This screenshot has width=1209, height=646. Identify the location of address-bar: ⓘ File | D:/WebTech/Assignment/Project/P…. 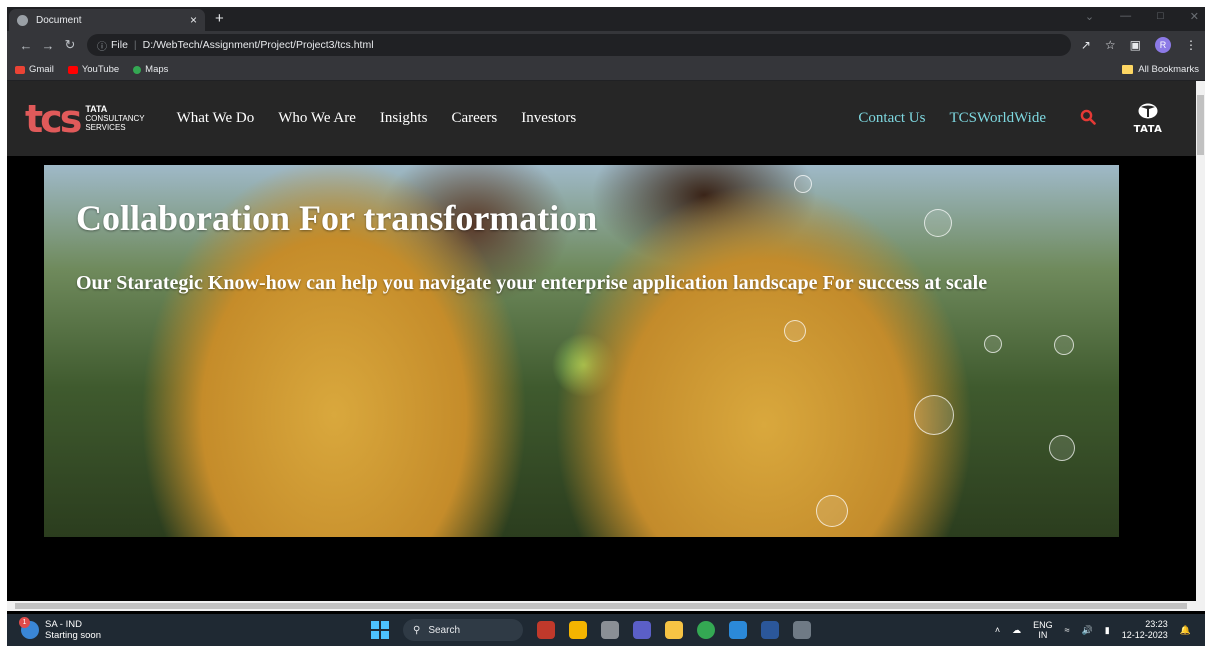
(579, 45).